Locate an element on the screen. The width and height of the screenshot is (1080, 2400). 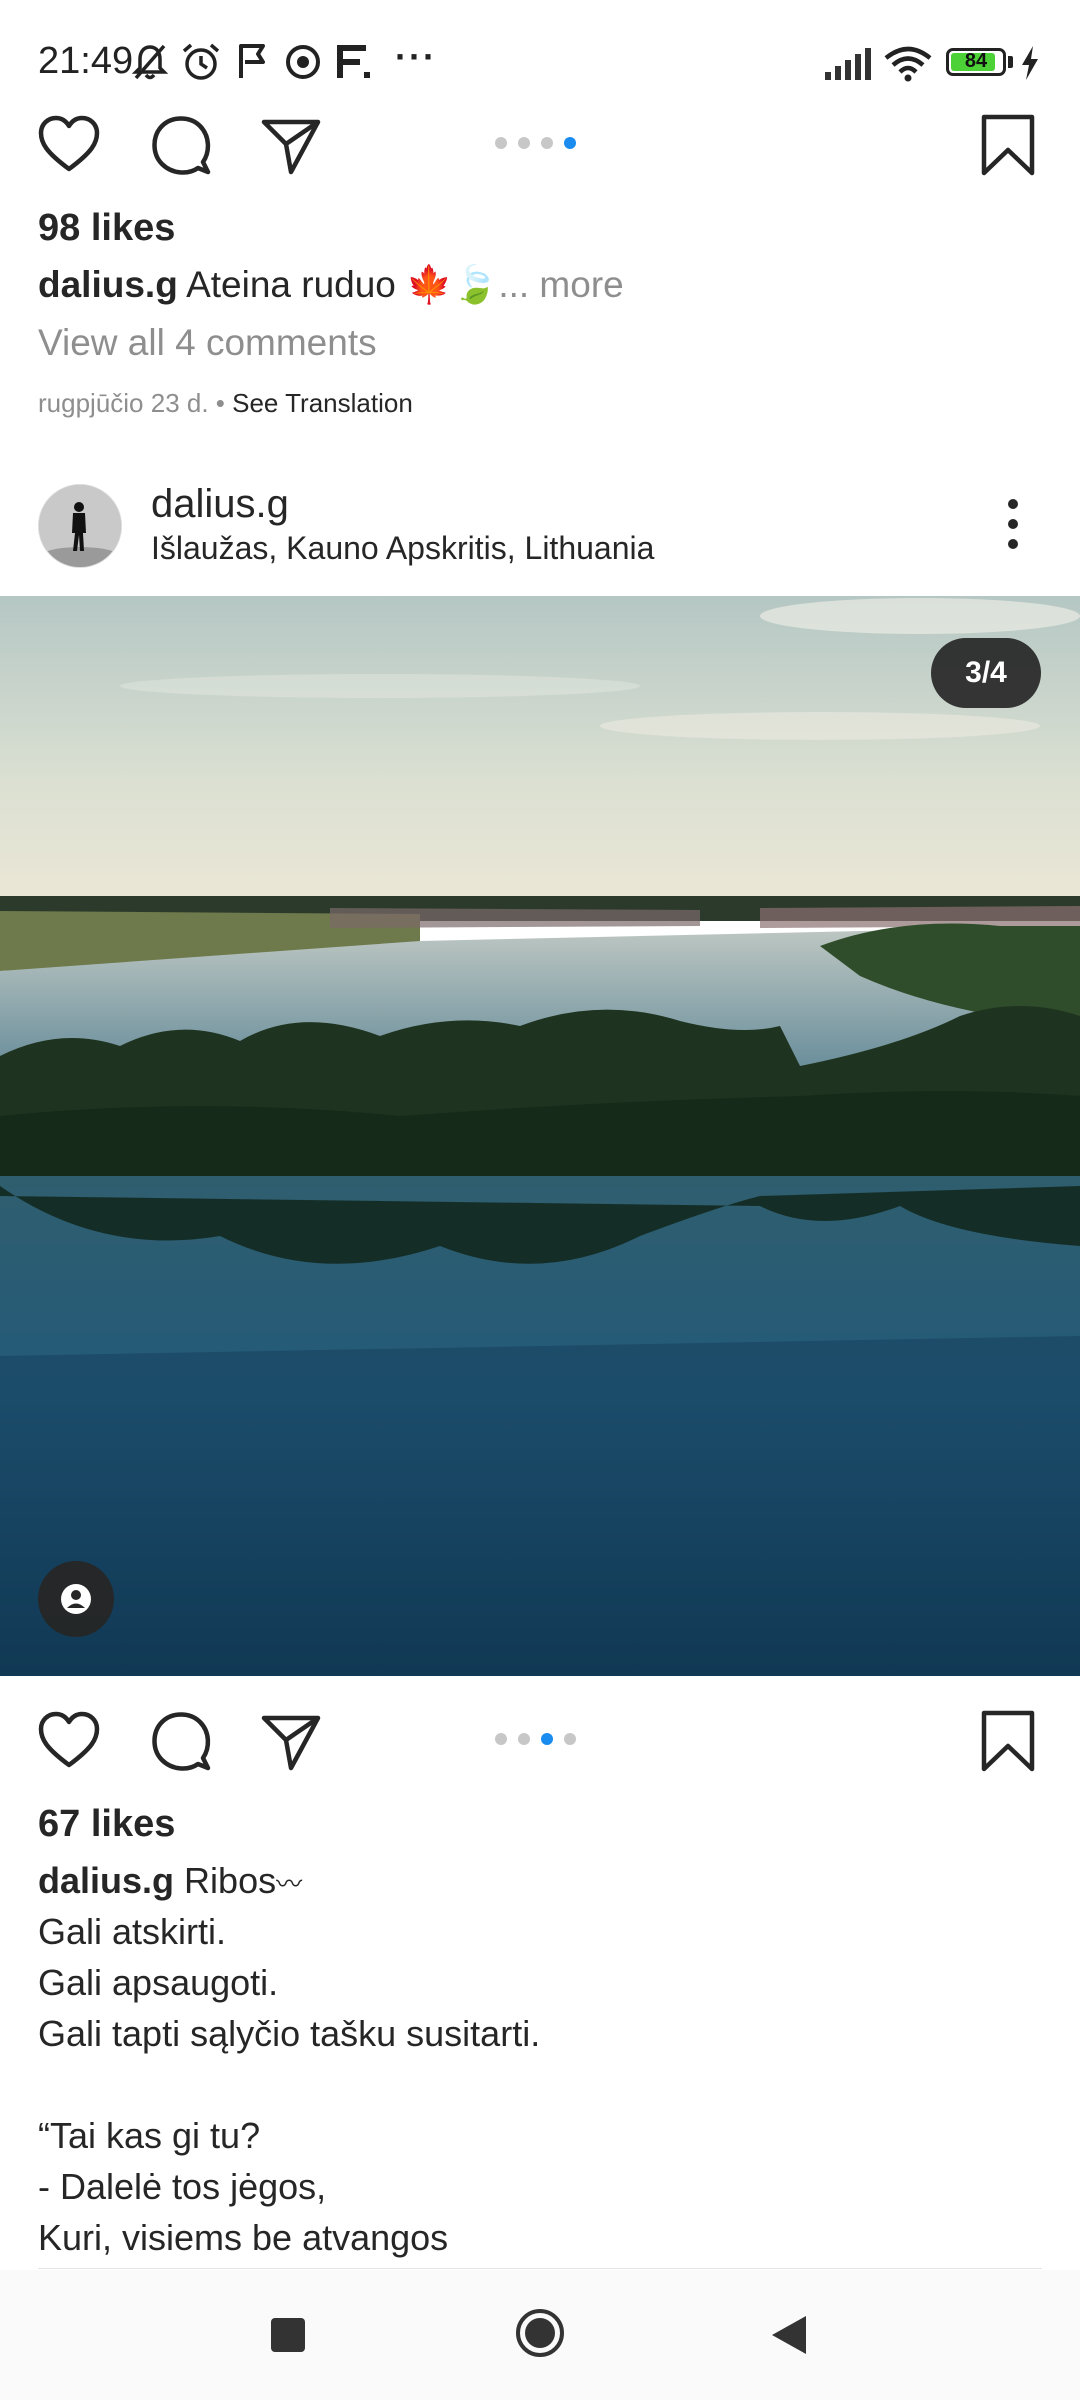
avatar-silhouette is located at coordinates (80, 526).